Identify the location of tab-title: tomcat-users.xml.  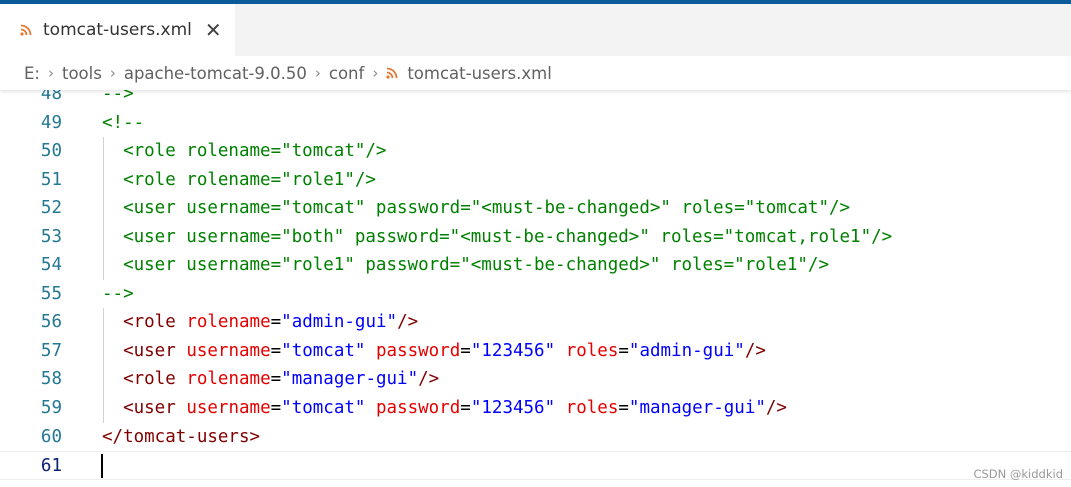
(117, 30).